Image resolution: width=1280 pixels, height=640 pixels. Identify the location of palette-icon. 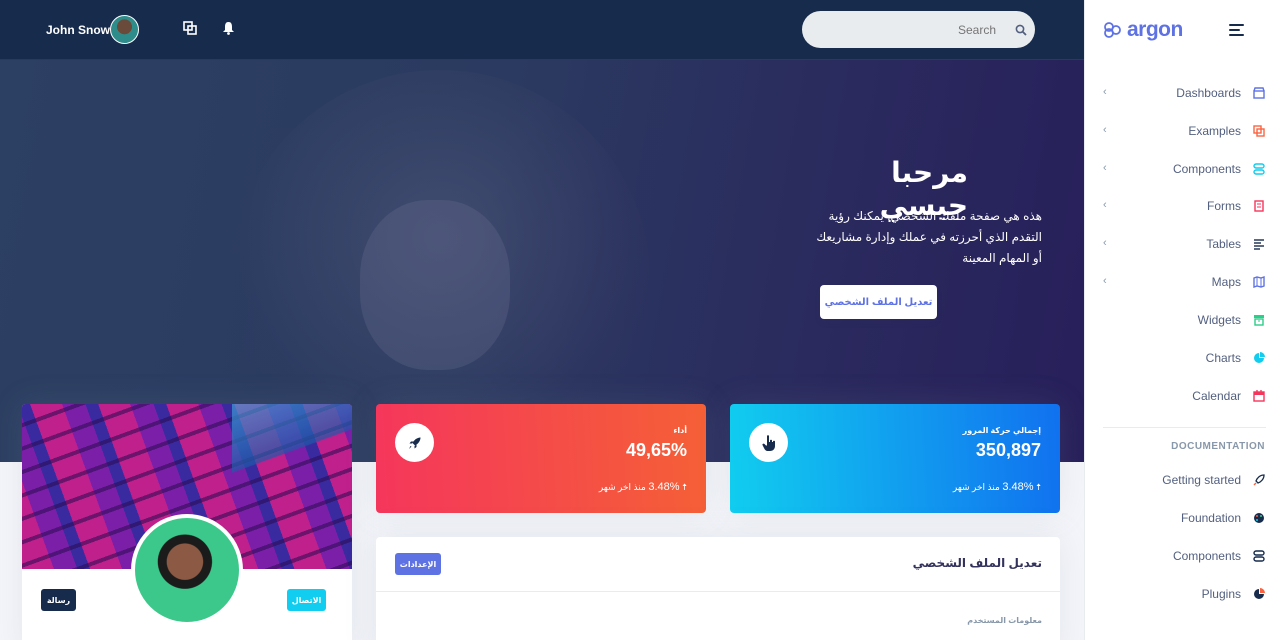
(1259, 518).